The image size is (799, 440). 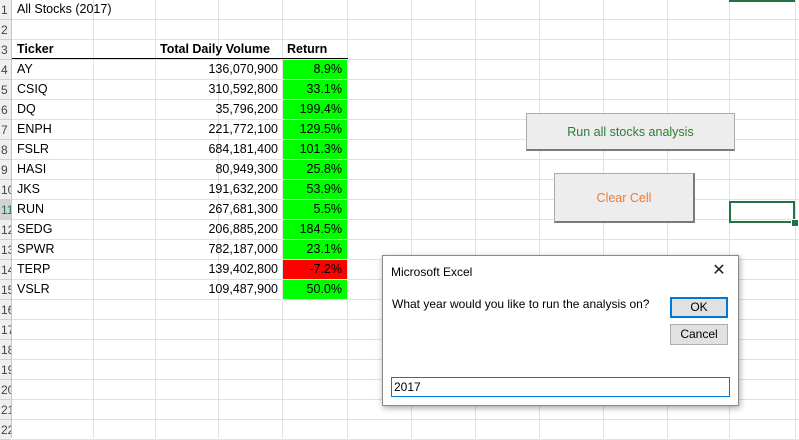 I want to click on return-cell: 101.3%, so click(x=315, y=149).